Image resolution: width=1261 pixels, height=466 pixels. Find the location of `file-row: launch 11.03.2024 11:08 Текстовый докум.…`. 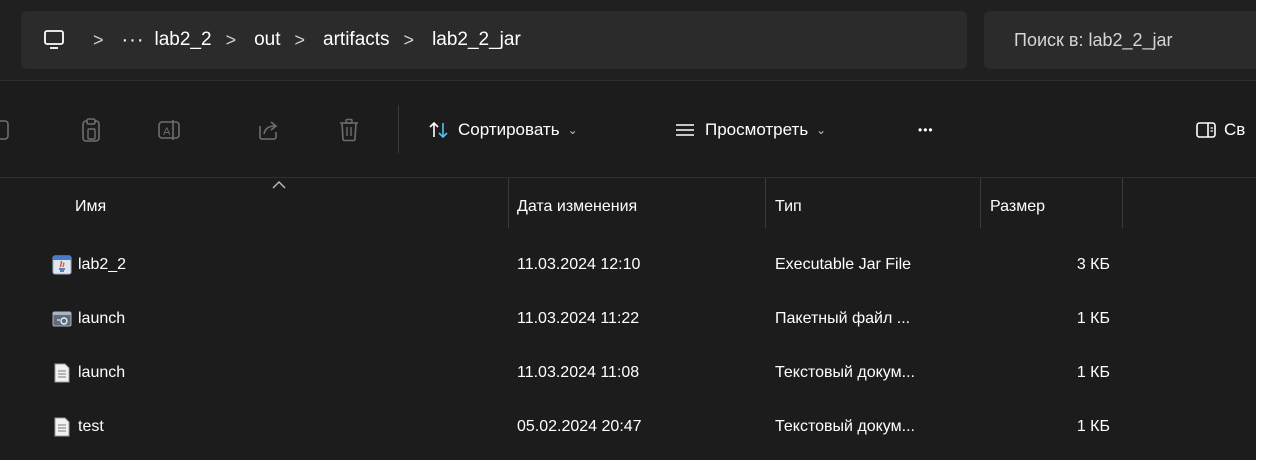

file-row: launch 11.03.2024 11:08 Текстовый докум.… is located at coordinates (628, 373).